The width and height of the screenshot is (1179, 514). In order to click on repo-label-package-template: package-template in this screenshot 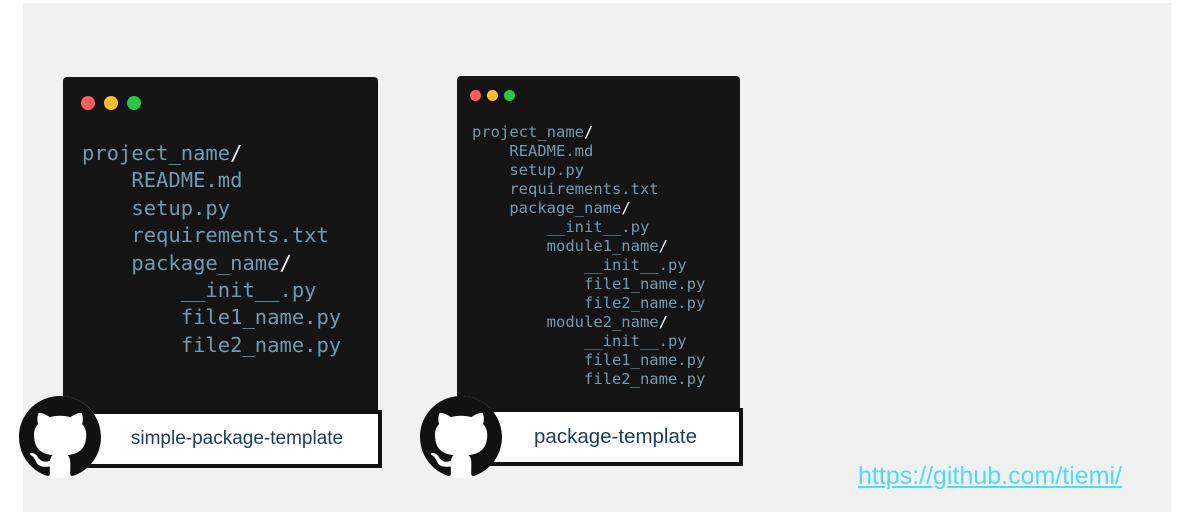, I will do `click(607, 437)`.